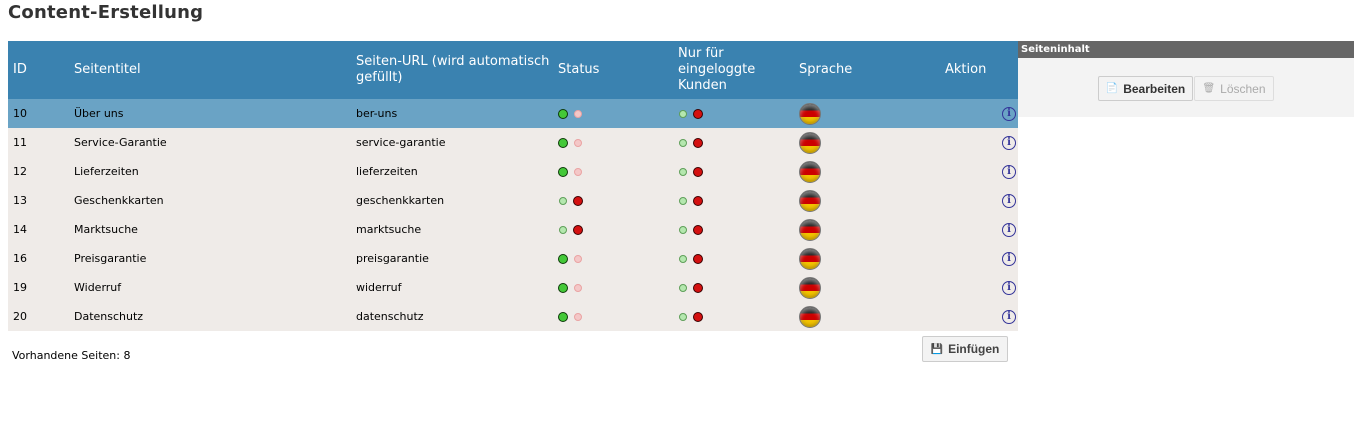  Describe the element at coordinates (20, 200) in the screenshot. I see `cell-id: 13` at that location.